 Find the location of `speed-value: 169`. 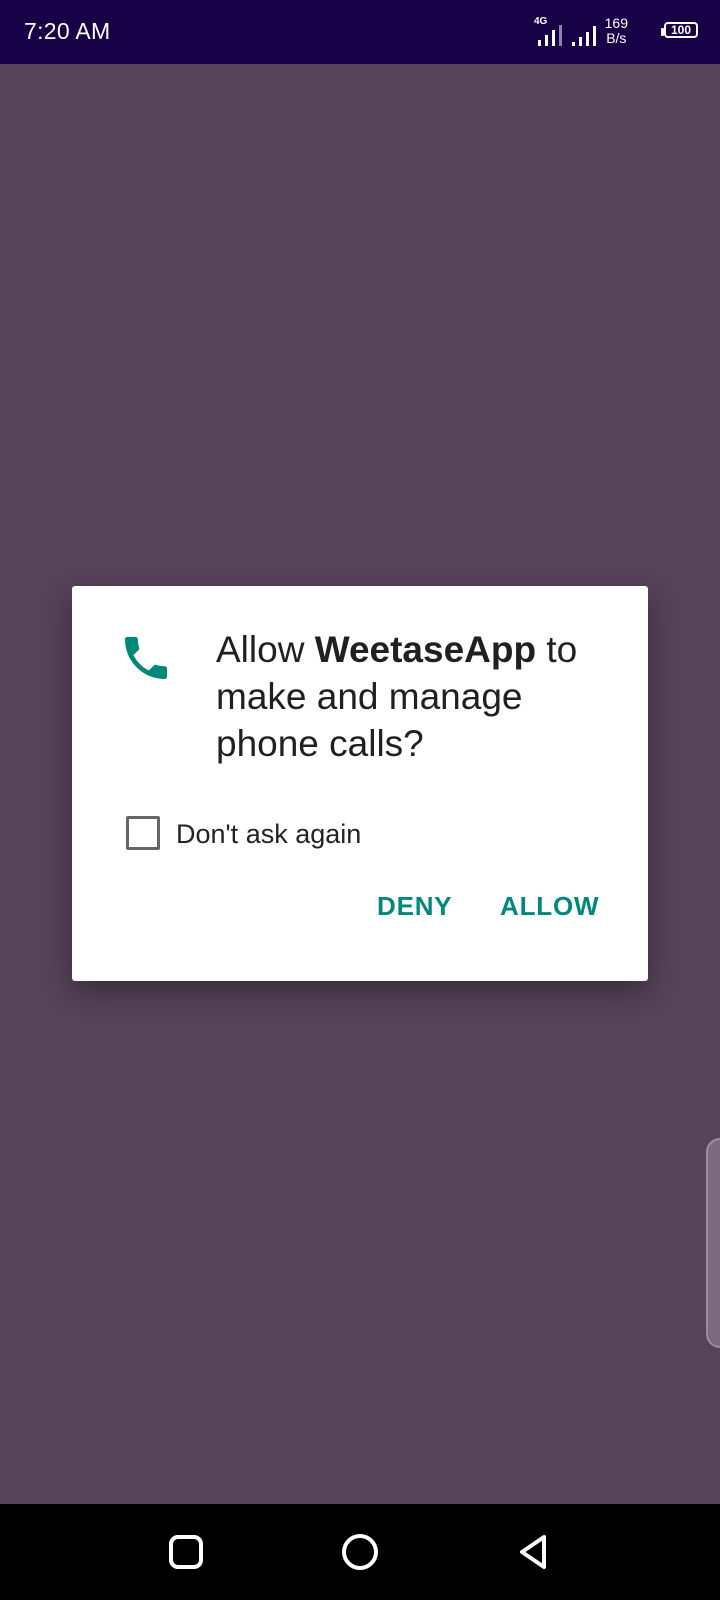

speed-value: 169 is located at coordinates (616, 23).